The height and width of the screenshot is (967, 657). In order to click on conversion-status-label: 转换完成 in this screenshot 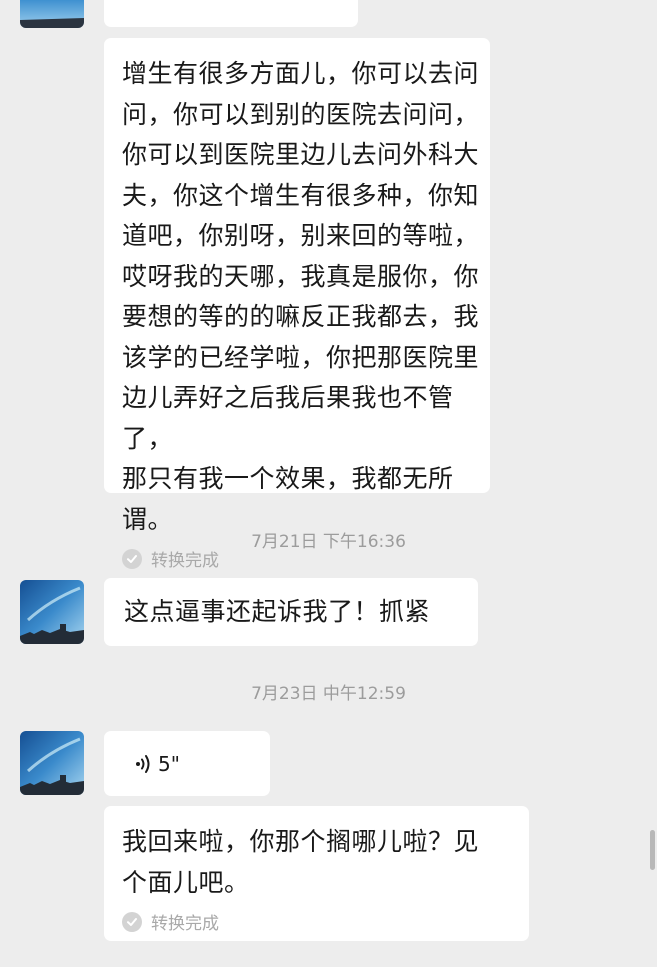, I will do `click(185, 924)`.